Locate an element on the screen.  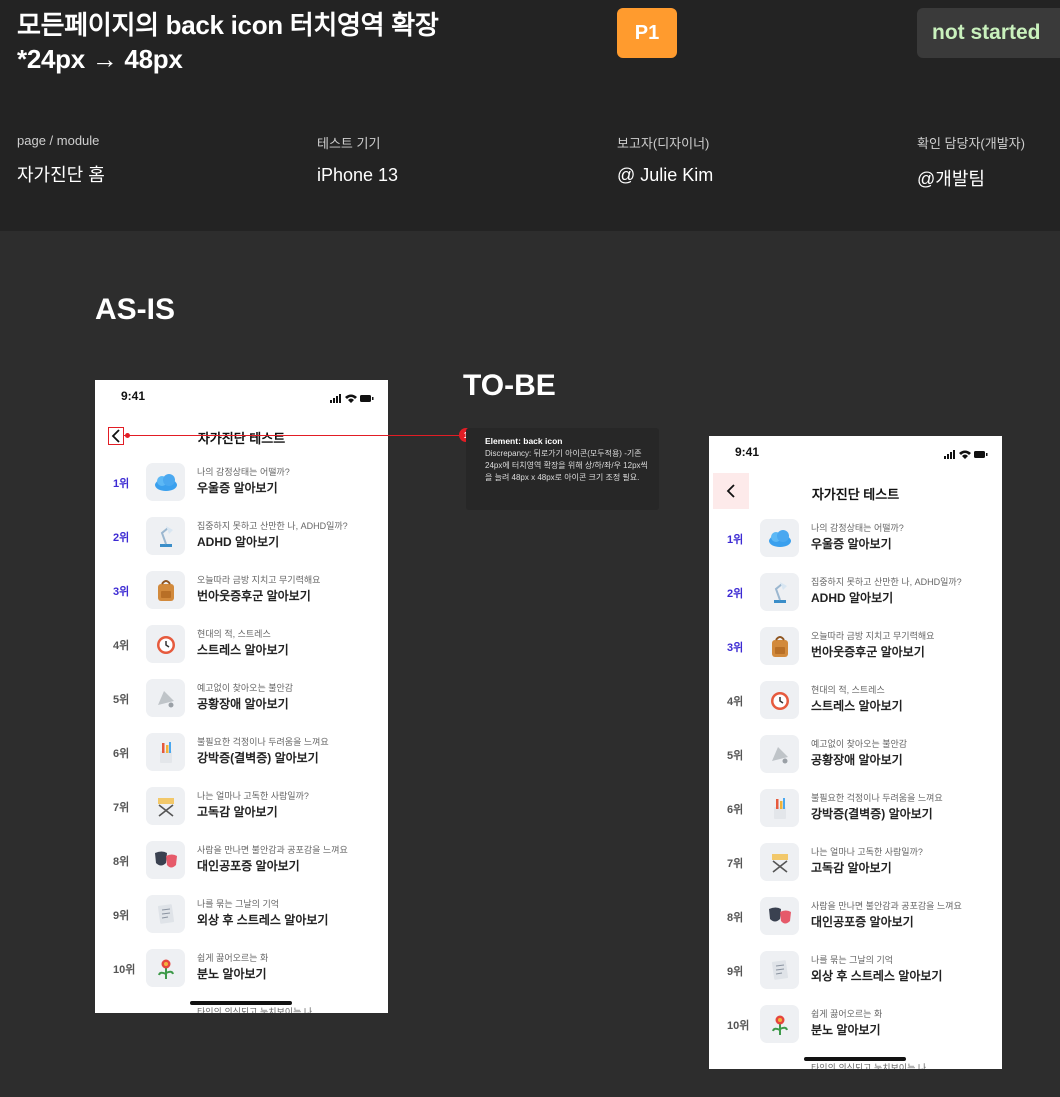
meta-value: @ Julie Kim is located at coordinates (665, 175).